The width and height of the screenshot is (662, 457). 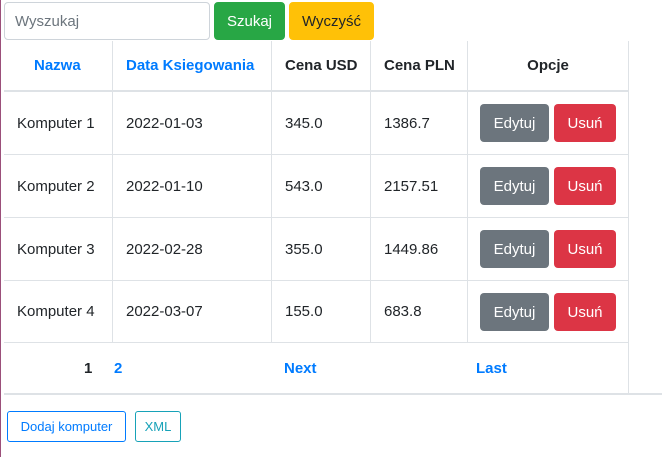 I want to click on table-cell-date: 2022-01-03, so click(x=192, y=123).